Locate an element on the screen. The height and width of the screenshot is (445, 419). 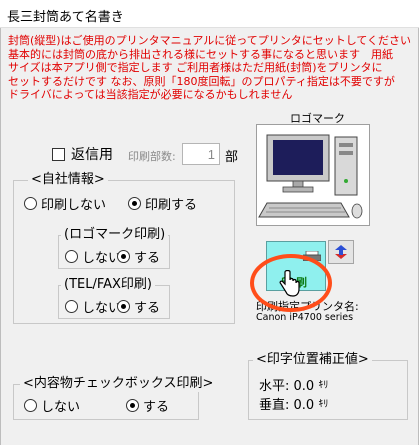
logo-print-radio-yes: する is located at coordinates (138, 256).